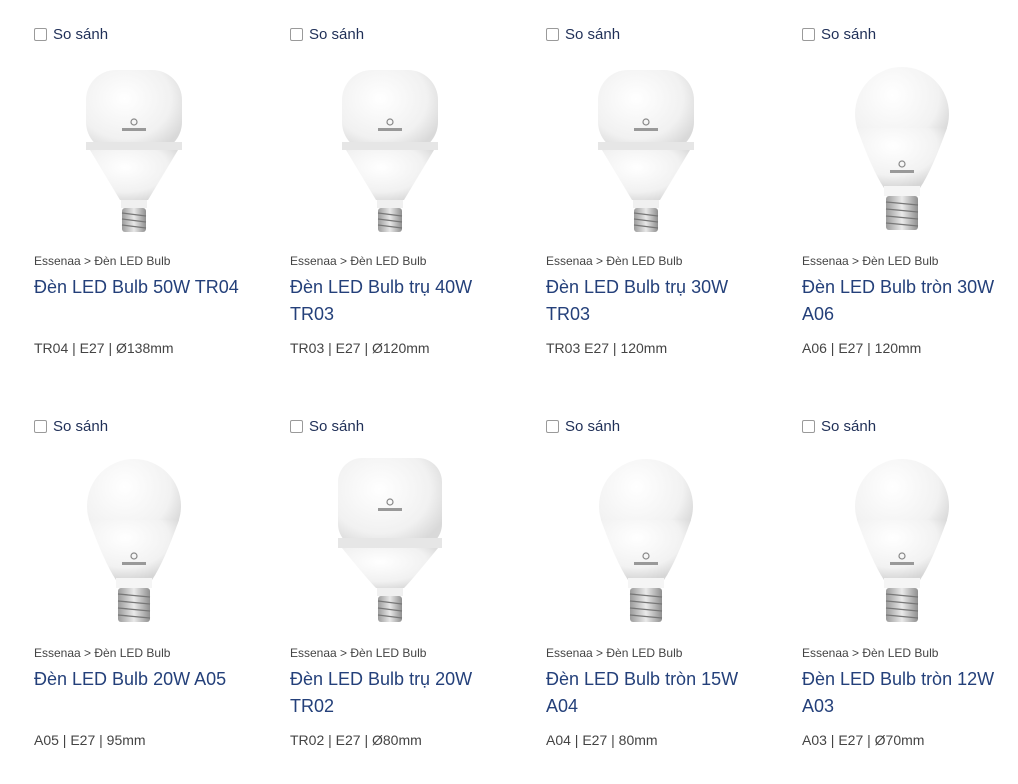 The width and height of the screenshot is (1018, 784). Describe the element at coordinates (653, 693) in the screenshot. I see `product-title: Đèn LED Bulb tròn 15W A04` at that location.